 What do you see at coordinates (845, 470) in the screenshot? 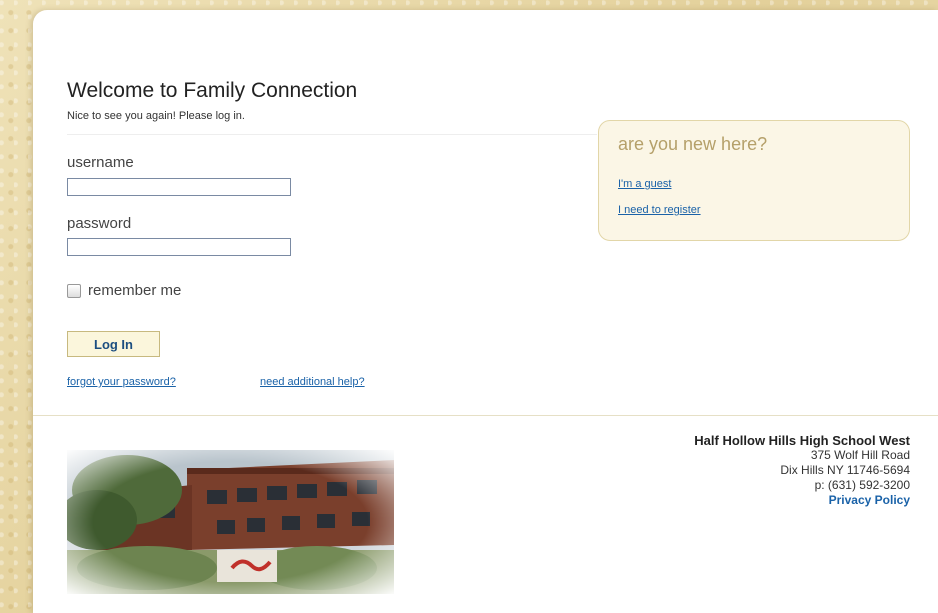
I see `school-address-line2: Dix Hills NY 11746-5694` at bounding box center [845, 470].